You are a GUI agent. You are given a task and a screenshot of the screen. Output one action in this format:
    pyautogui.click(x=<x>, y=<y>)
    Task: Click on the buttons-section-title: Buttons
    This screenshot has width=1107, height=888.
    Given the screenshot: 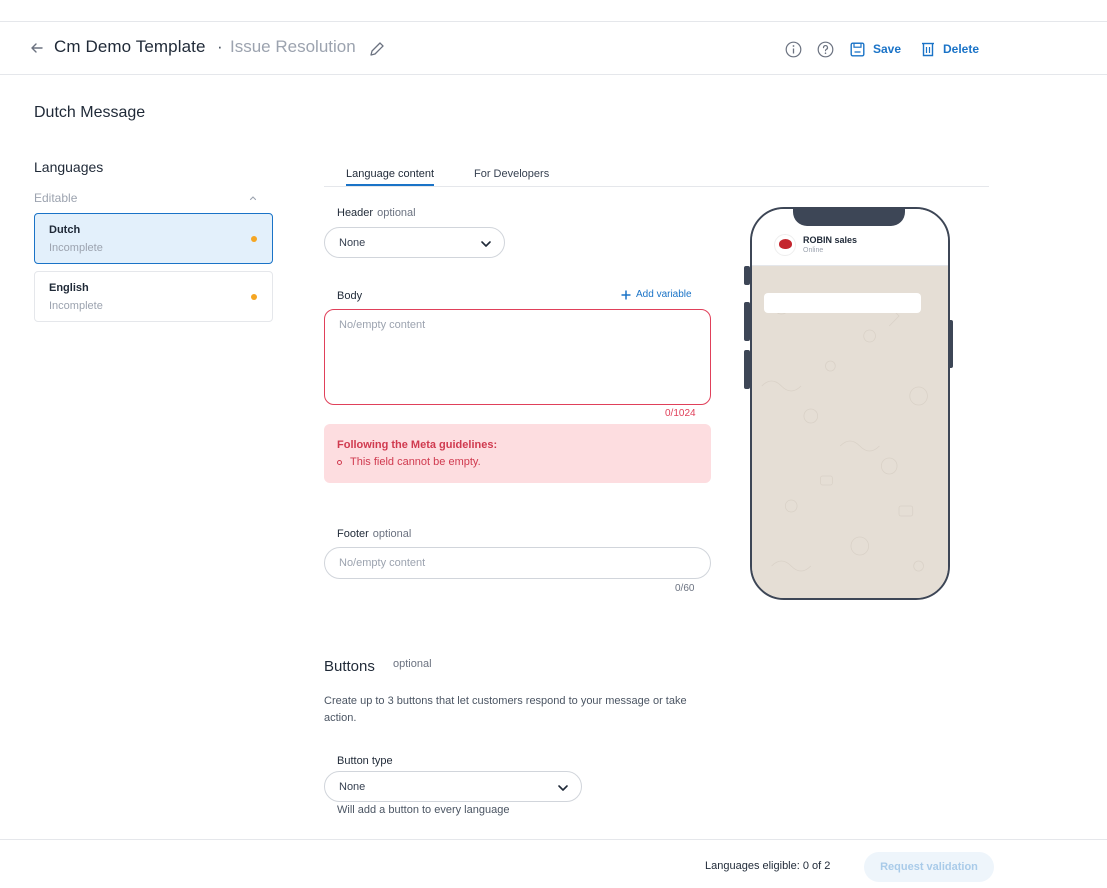 What is the action you would take?
    pyautogui.click(x=349, y=666)
    